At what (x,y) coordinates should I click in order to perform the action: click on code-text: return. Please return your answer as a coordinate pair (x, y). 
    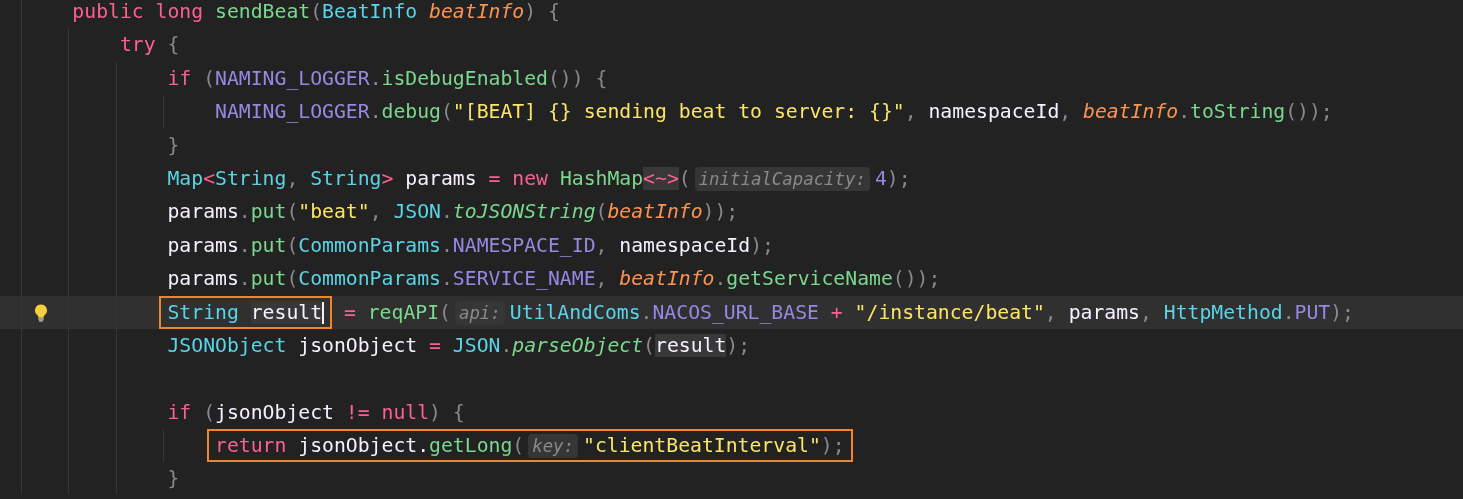
    Looking at the image, I should click on (251, 446).